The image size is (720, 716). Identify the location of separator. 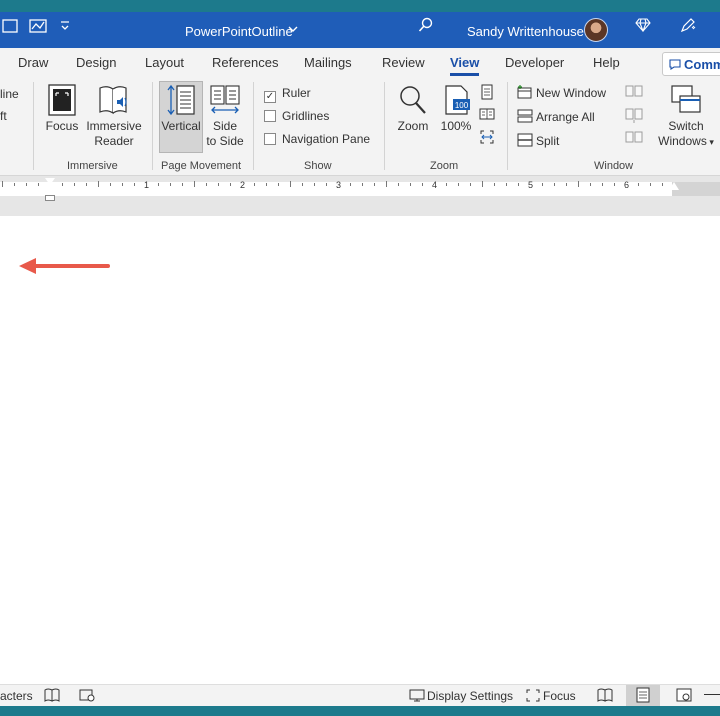
(253, 126).